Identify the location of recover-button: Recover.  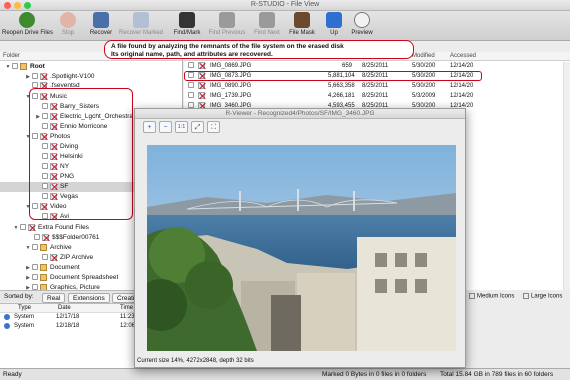
(101, 26).